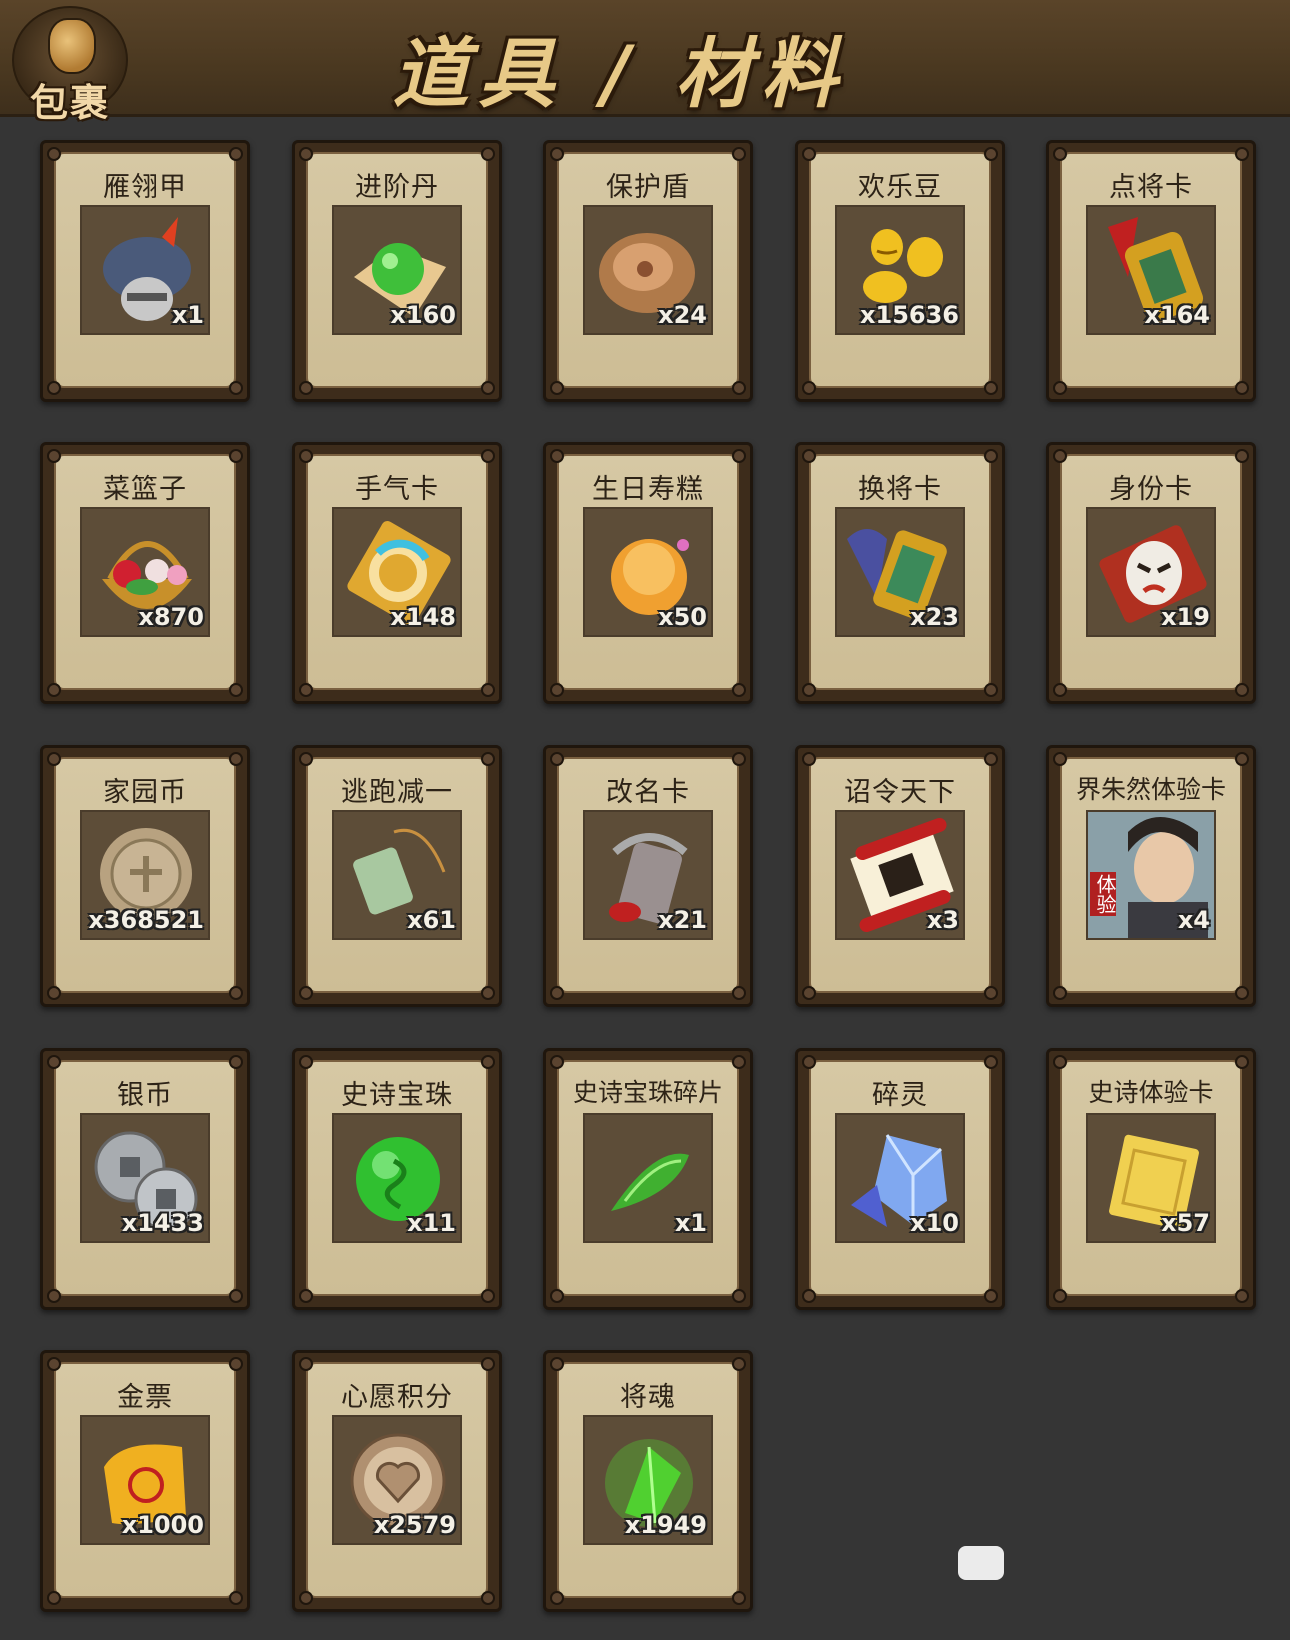 This screenshot has height=1640, width=1290. What do you see at coordinates (1151, 1179) in the screenshot?
I see `item-card: 史诗体验卡 x57` at bounding box center [1151, 1179].